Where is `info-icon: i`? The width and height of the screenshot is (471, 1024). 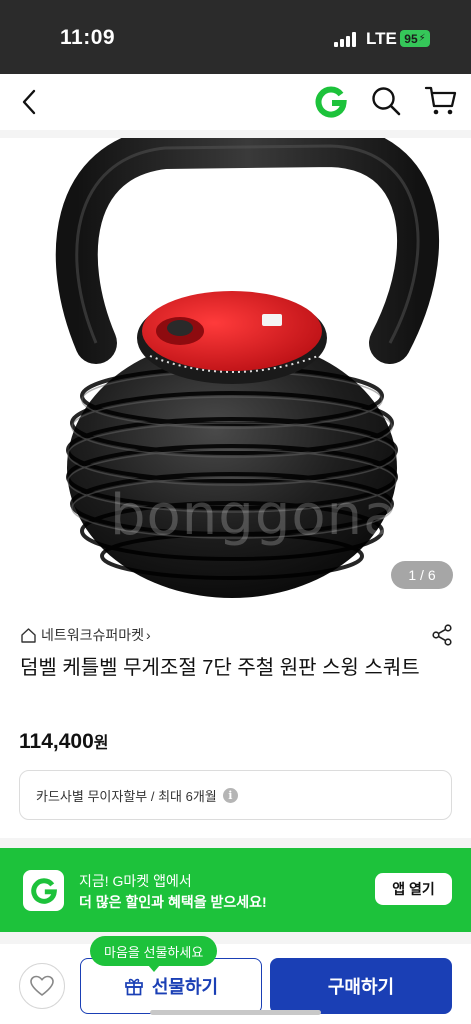 info-icon: i is located at coordinates (230, 795).